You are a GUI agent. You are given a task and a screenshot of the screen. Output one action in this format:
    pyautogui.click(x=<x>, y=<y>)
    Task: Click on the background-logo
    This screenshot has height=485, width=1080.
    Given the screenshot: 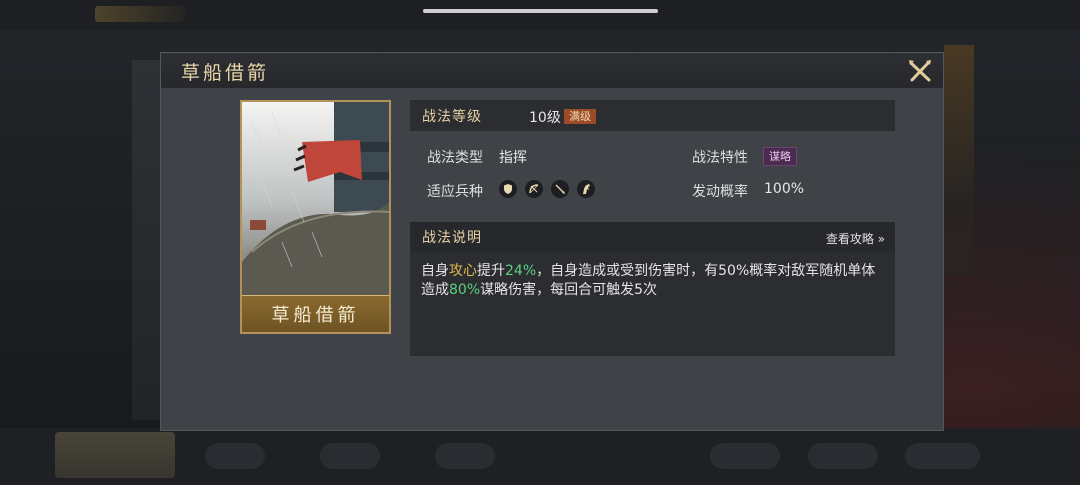 What is the action you would take?
    pyautogui.click(x=140, y=14)
    